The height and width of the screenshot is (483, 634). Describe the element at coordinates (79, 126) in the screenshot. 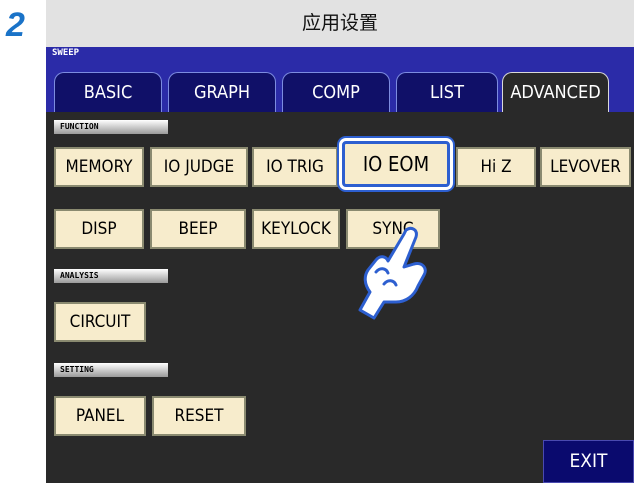

I see `section-function-label: FUNCTION` at that location.